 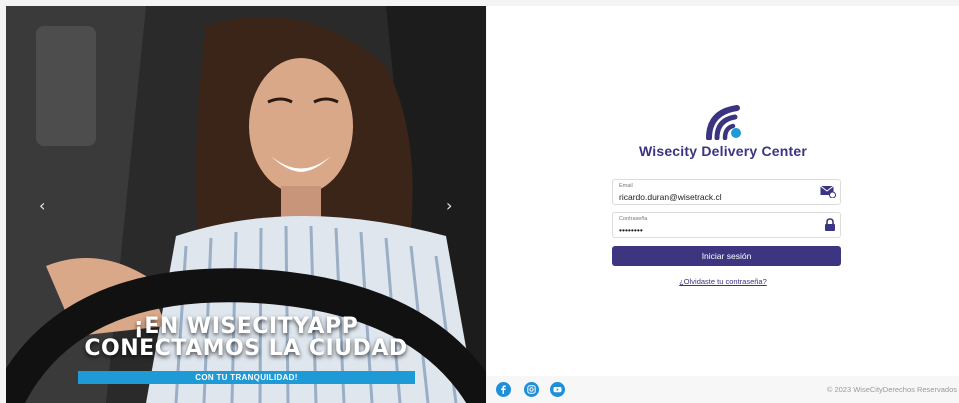 What do you see at coordinates (246, 348) in the screenshot?
I see `hero-headline-line2: CONECTAMOS LA CIUDAD` at bounding box center [246, 348].